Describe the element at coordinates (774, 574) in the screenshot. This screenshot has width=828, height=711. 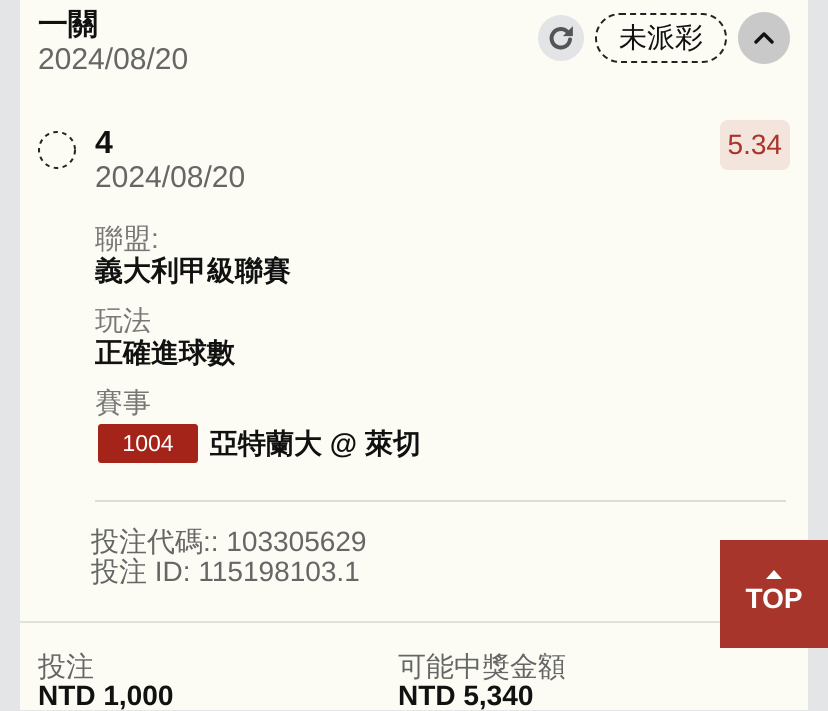
I see `caret-up-icon` at that location.